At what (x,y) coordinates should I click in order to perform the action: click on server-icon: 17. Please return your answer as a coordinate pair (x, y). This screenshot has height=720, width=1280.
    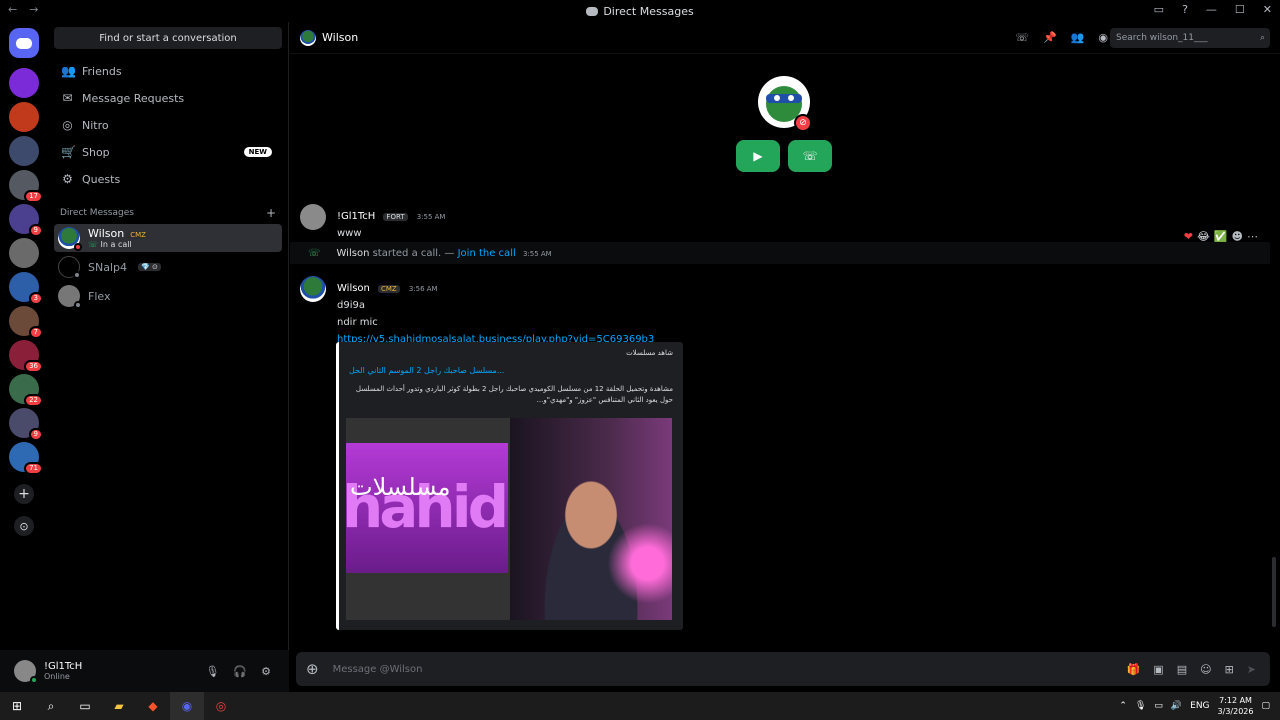
    Looking at the image, I should click on (26, 186).